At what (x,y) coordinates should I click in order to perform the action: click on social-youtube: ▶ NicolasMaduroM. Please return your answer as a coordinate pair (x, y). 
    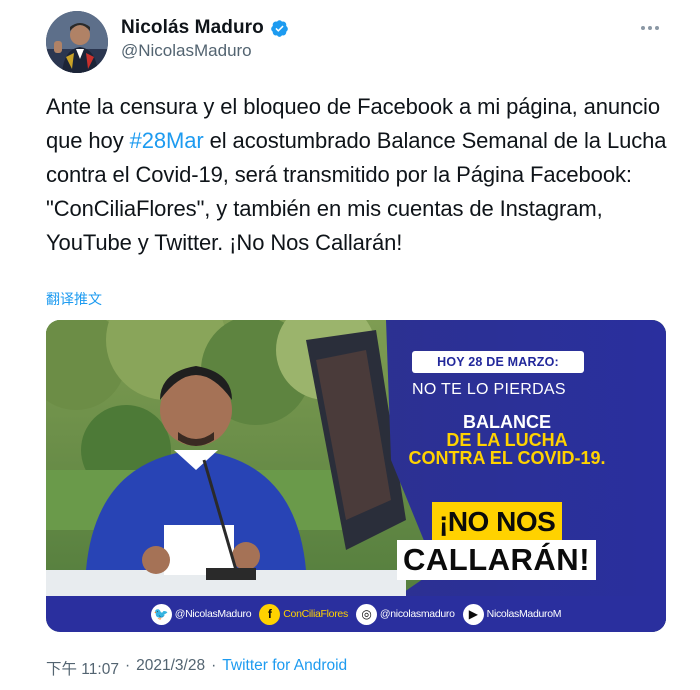
    Looking at the image, I should click on (512, 614).